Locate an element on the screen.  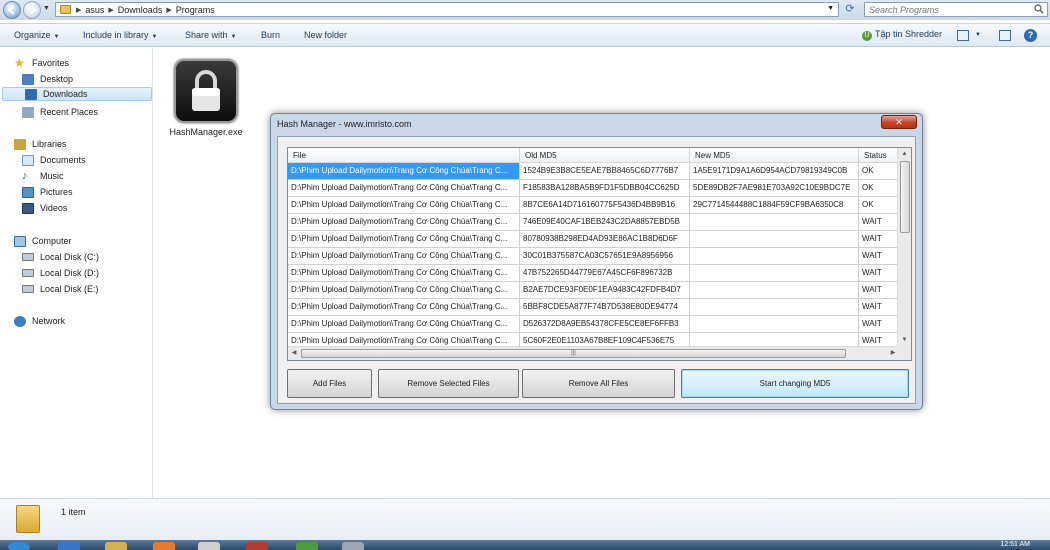
column-header-file: File is located at coordinates (404, 155).